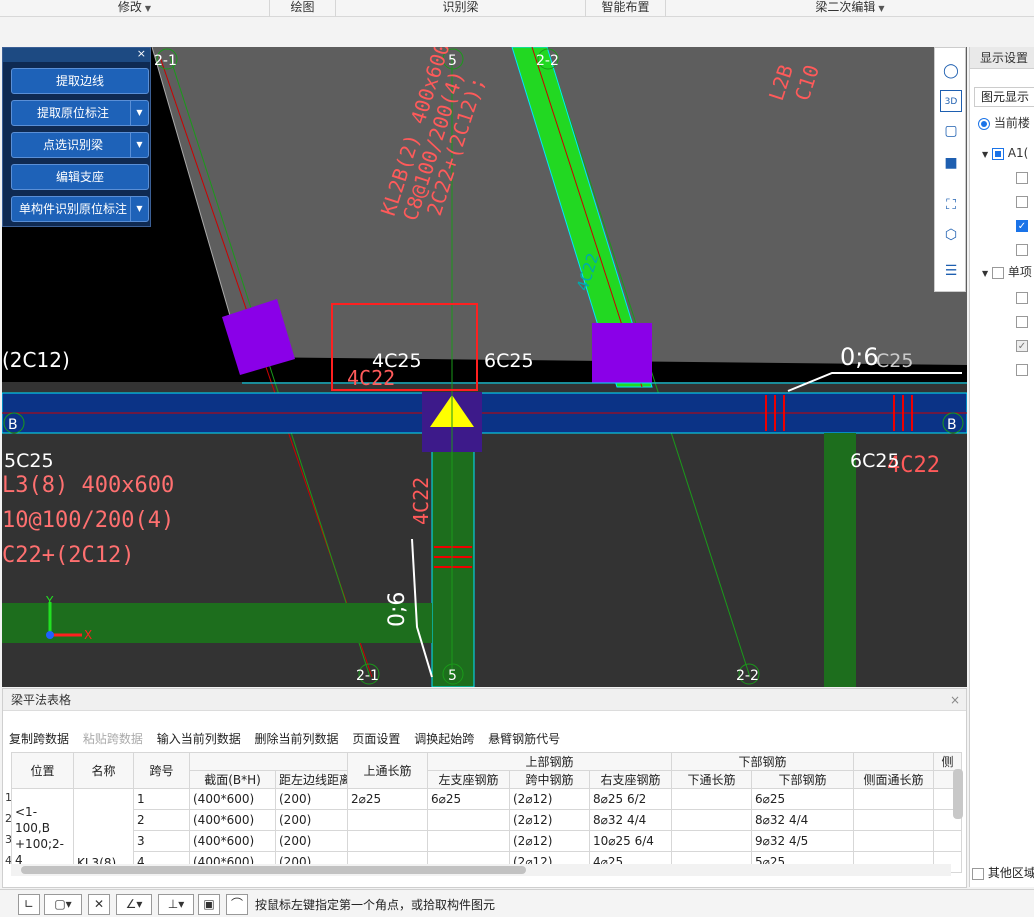 This screenshot has height=917, width=1034. What do you see at coordinates (630, 799) in the screenshot?
I see `cell-right-seat: 8⌀25 6/2` at bounding box center [630, 799].